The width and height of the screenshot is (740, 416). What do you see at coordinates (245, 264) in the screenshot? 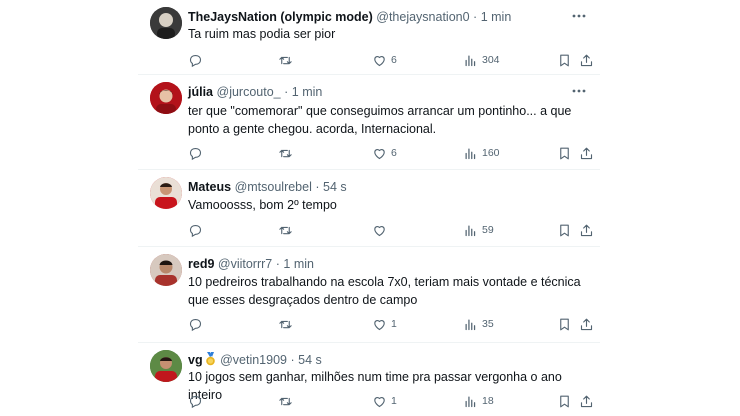
I see `user-handle: @viitorrr7` at bounding box center [245, 264].